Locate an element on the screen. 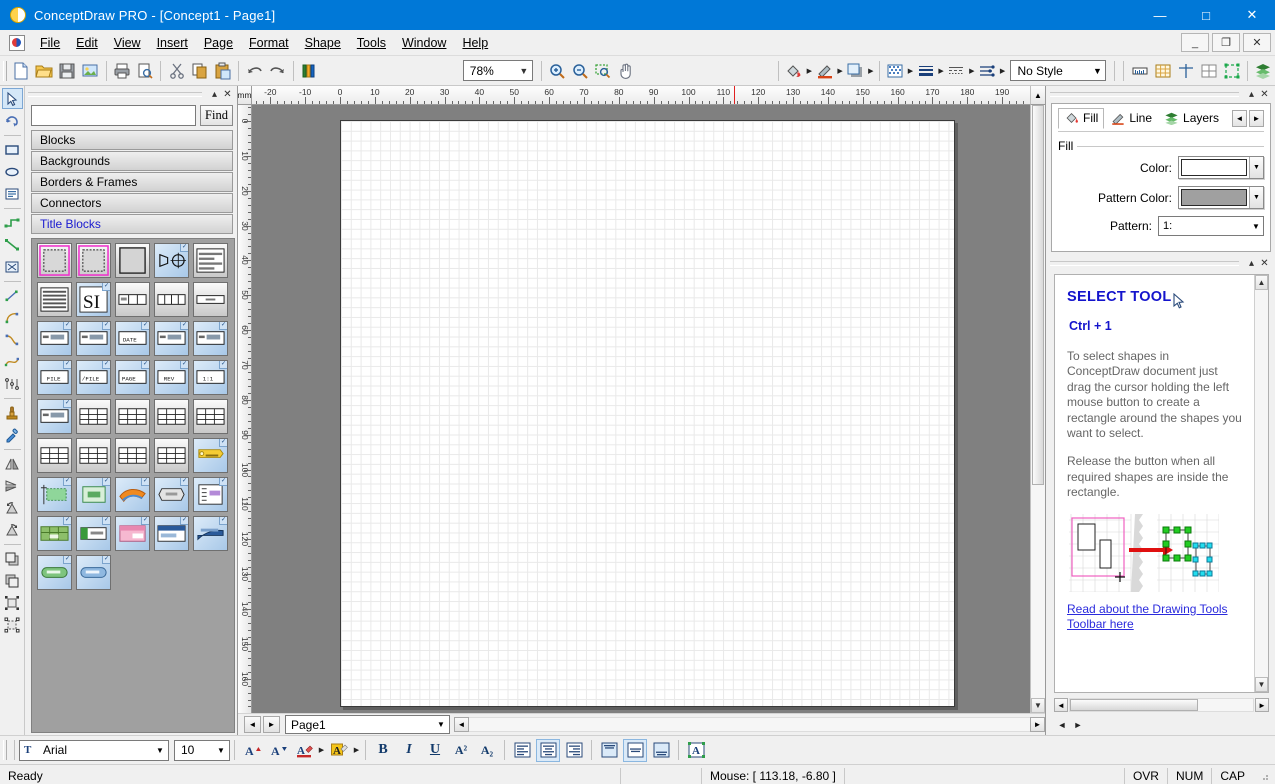 The height and width of the screenshot is (784, 1275). pattern-dropdown: ▶ is located at coordinates (911, 71).